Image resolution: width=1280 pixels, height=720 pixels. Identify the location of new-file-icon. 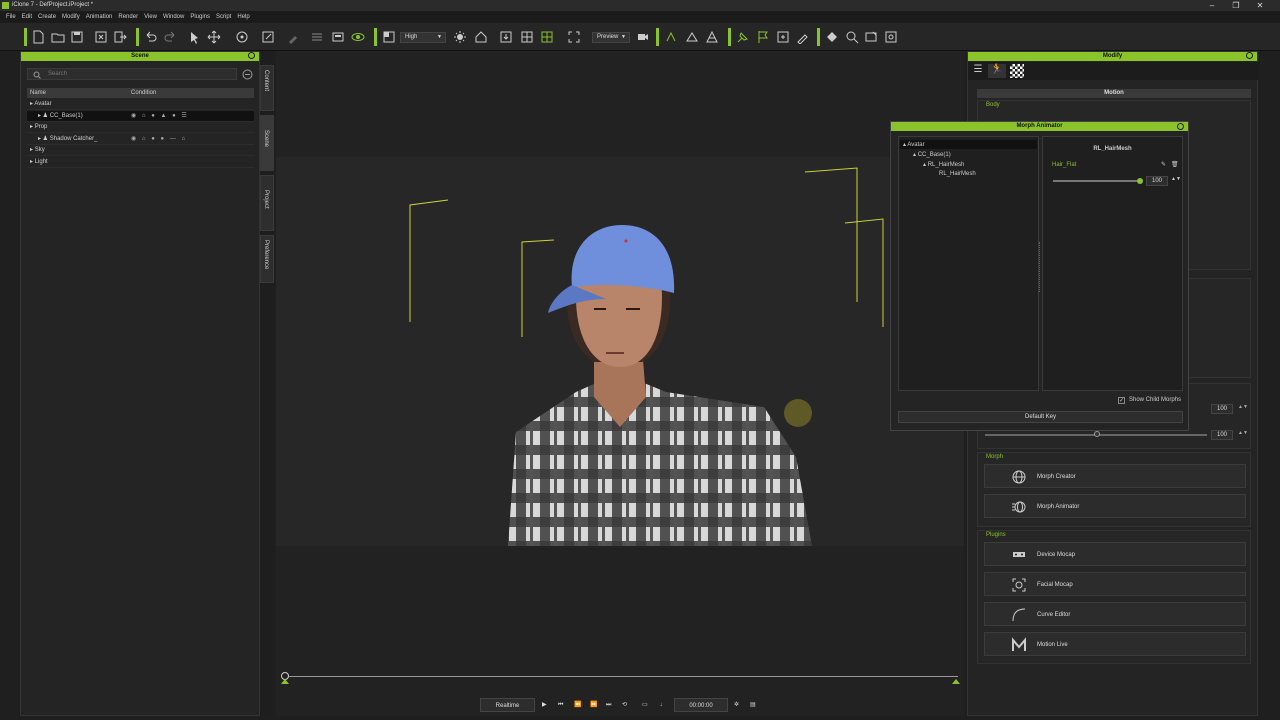
(38, 37).